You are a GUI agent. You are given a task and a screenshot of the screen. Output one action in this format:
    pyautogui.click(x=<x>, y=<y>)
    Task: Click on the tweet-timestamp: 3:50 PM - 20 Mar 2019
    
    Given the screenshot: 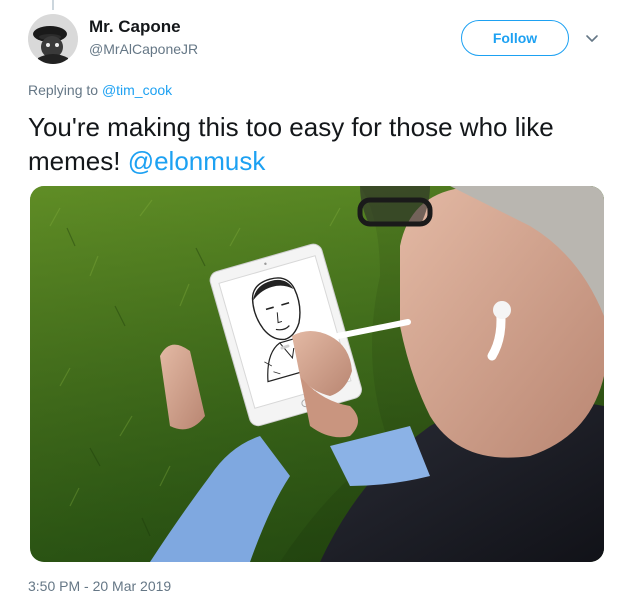 What is the action you would take?
    pyautogui.click(x=99, y=586)
    